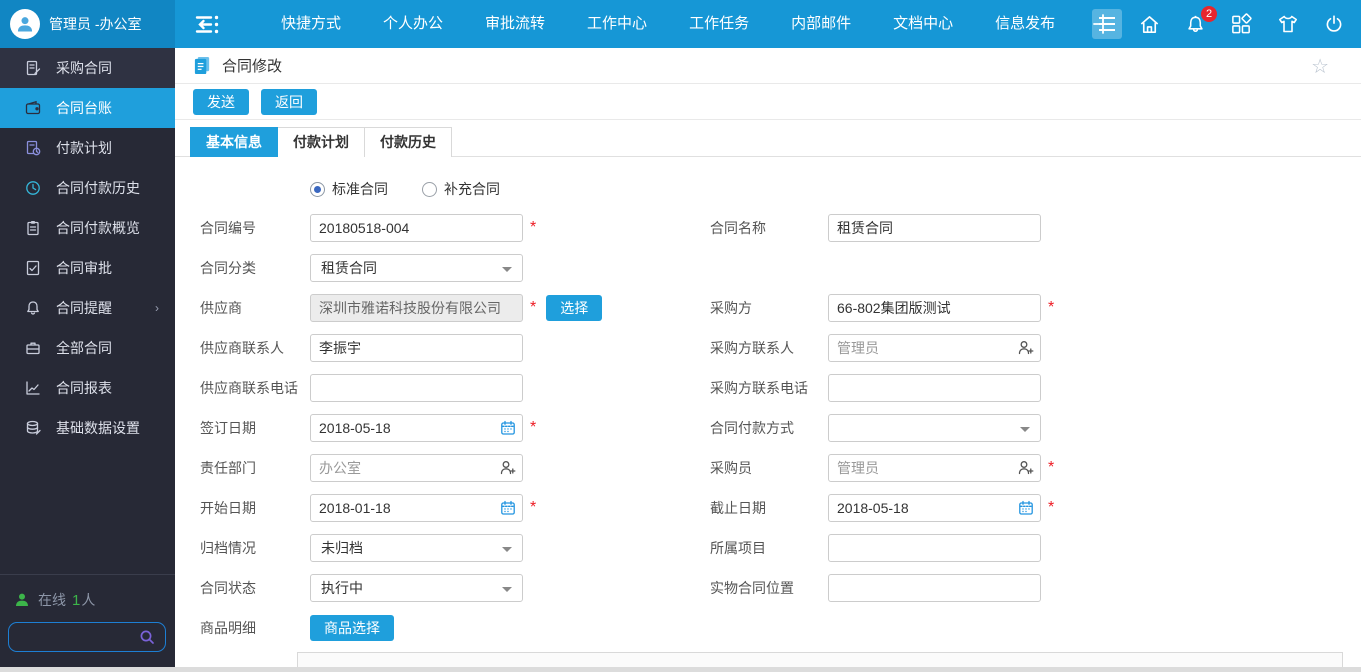 The height and width of the screenshot is (672, 1361). I want to click on search-icon, so click(147, 637).